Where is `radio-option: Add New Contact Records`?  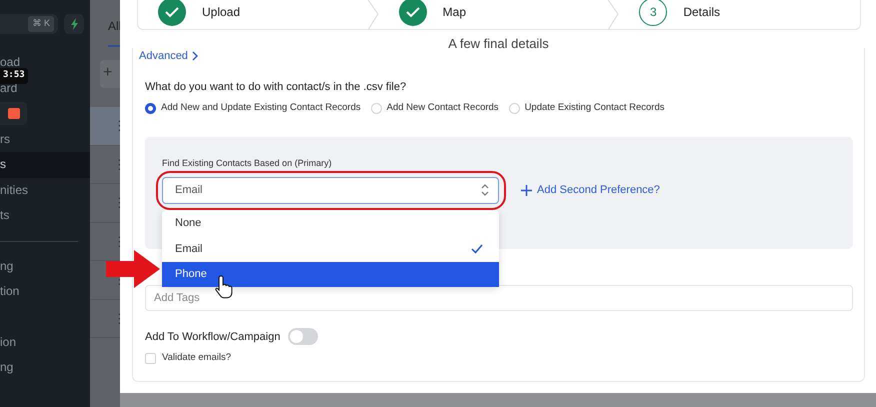 radio-option: Add New Contact Records is located at coordinates (434, 108).